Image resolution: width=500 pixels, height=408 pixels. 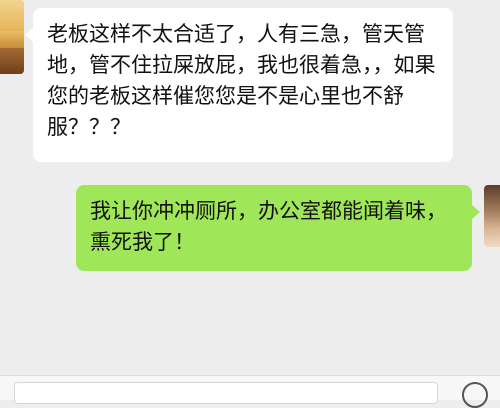 I want to click on avatar-image-sky, so click(x=12, y=16).